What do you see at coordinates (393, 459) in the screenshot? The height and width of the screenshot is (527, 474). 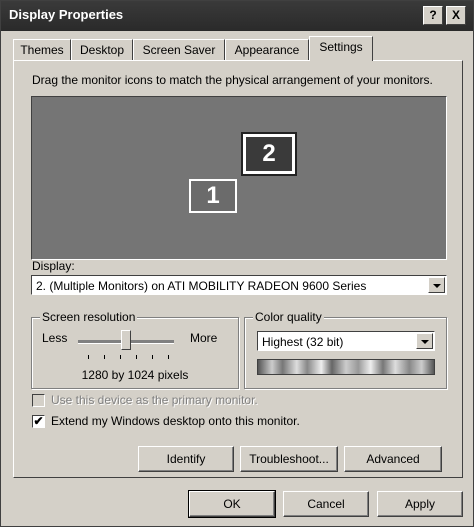 I see `advanced-button: Advanced` at bounding box center [393, 459].